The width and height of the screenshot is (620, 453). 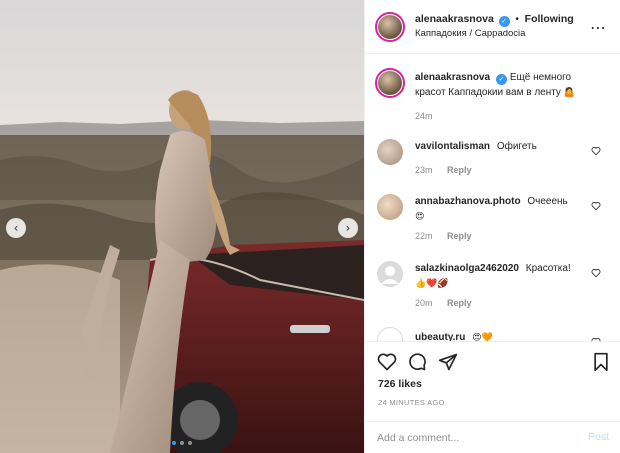 What do you see at coordinates (494, 34) in the screenshot?
I see `location-link: Каппадокия / Cappadocia` at bounding box center [494, 34].